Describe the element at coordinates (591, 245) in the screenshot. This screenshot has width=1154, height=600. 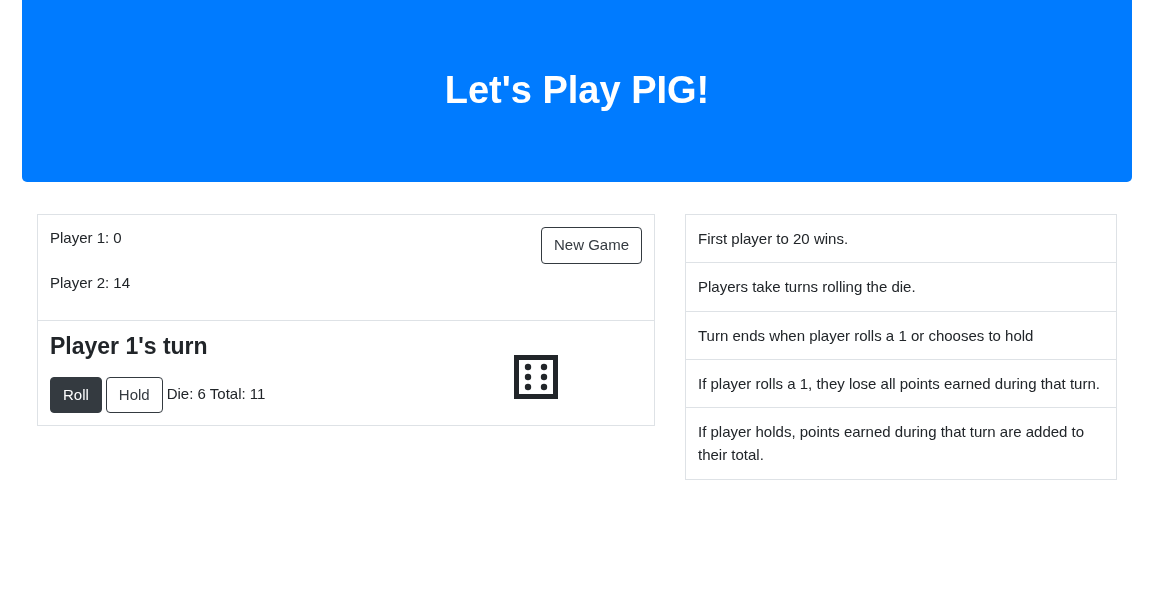
I see `new-game-button: New Game` at that location.